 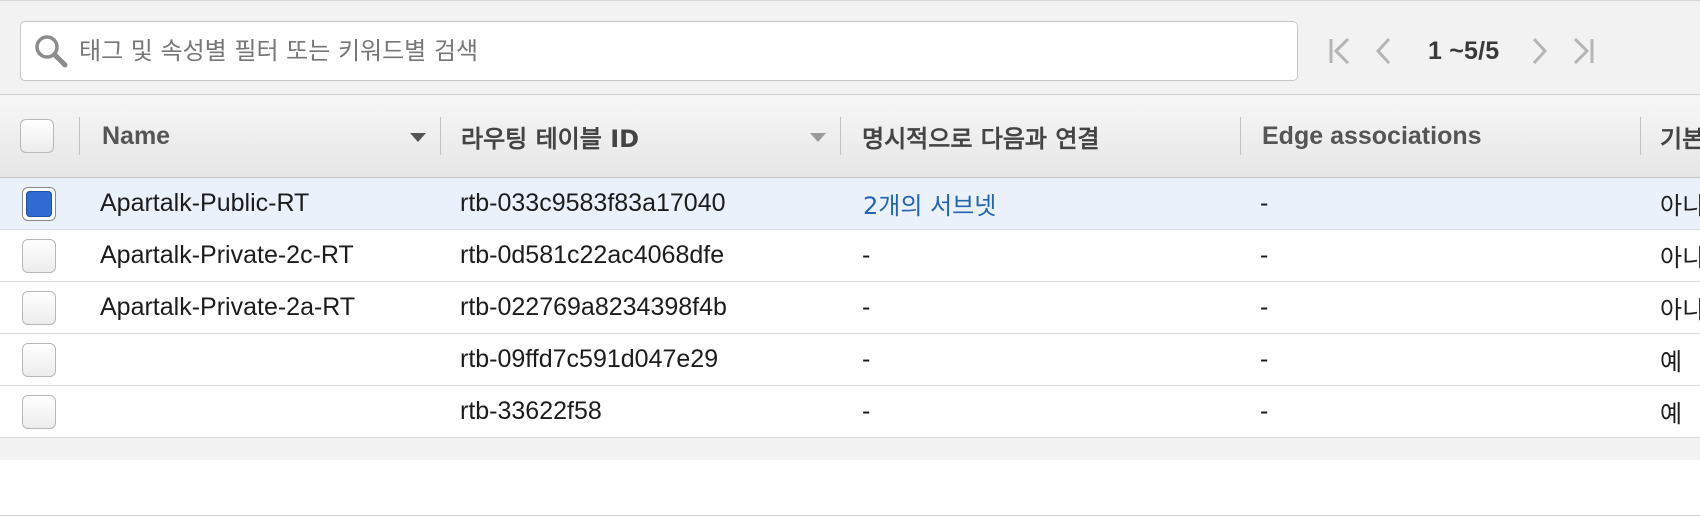 I want to click on select-all-checkbox, so click(x=37, y=136).